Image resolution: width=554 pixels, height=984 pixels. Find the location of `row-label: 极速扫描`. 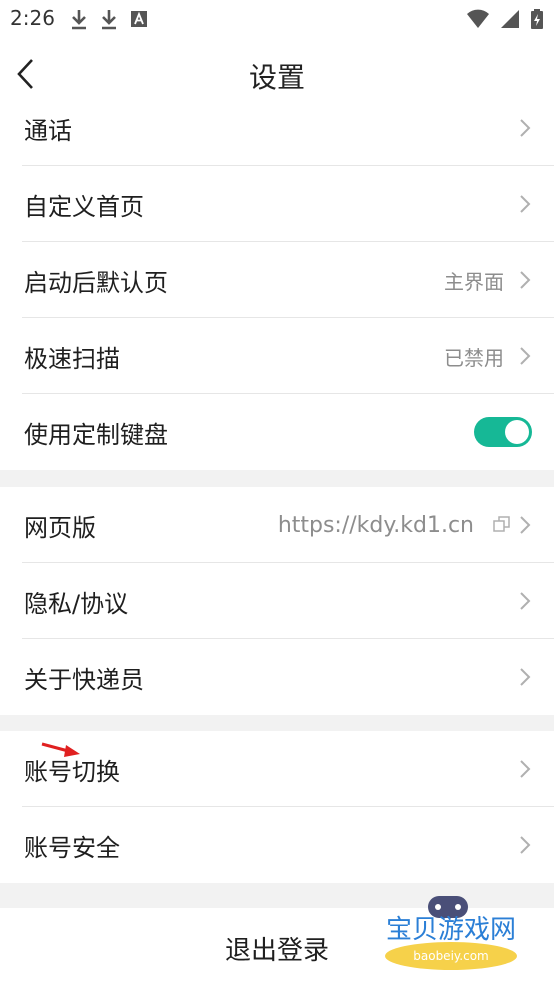

row-label: 极速扫描 is located at coordinates (72, 358).